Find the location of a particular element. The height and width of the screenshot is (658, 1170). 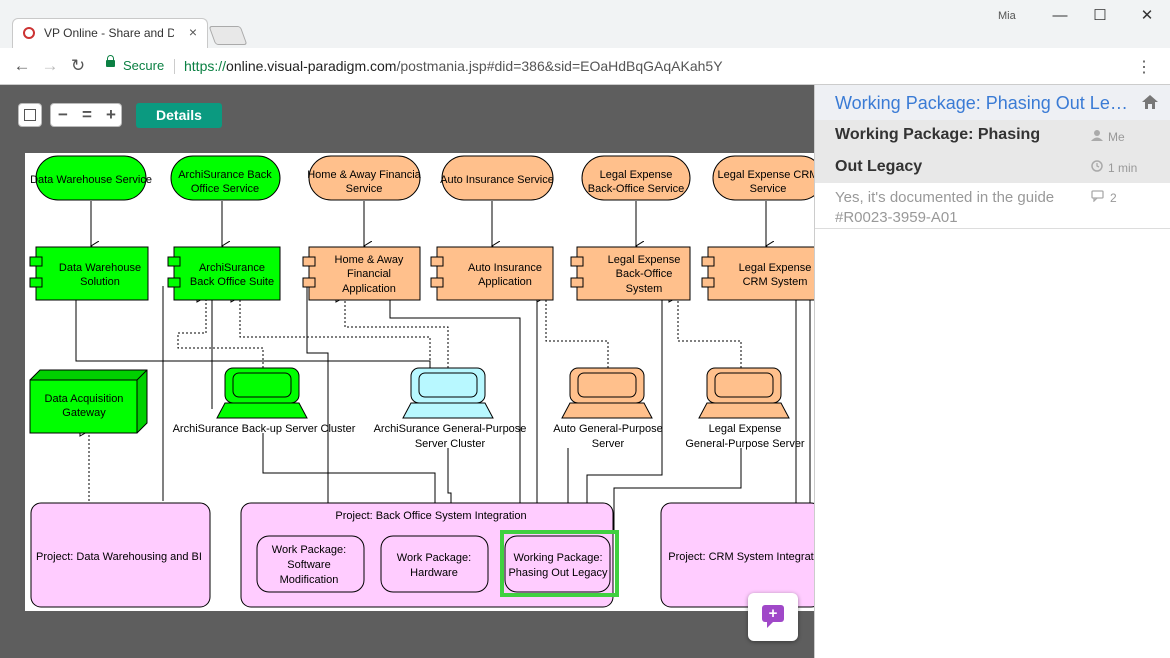

component-nodes is located at coordinates (421, 273).